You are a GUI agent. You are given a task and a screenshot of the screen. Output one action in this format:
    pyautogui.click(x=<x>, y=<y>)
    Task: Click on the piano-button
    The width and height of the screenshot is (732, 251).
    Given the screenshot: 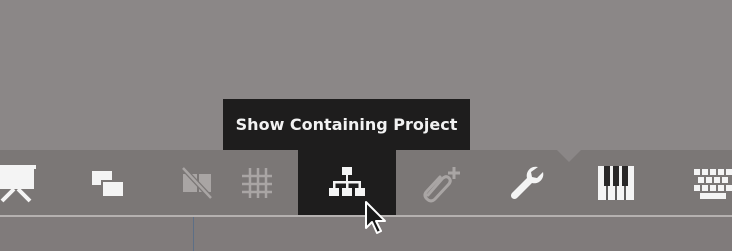 What is the action you would take?
    pyautogui.click(x=616, y=183)
    